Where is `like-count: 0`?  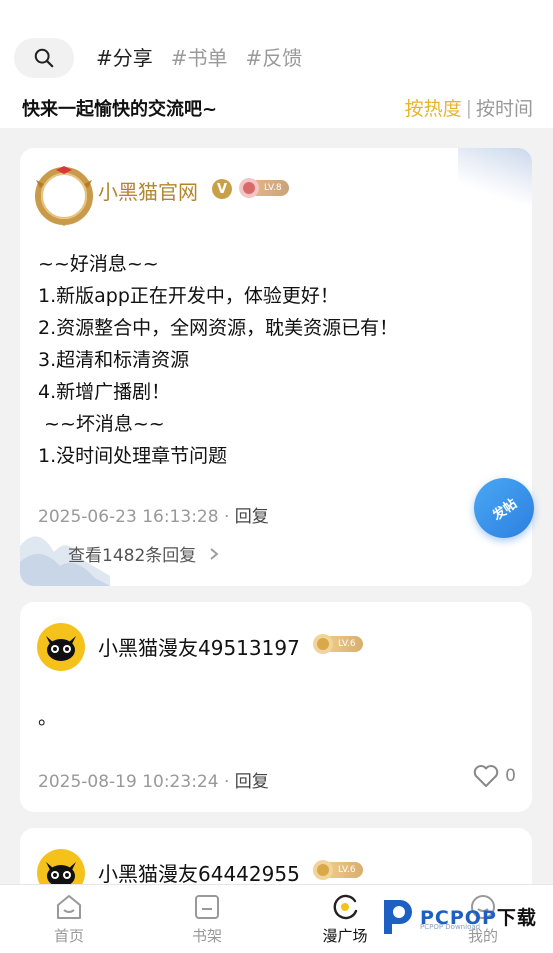
like-count: 0 is located at coordinates (510, 776).